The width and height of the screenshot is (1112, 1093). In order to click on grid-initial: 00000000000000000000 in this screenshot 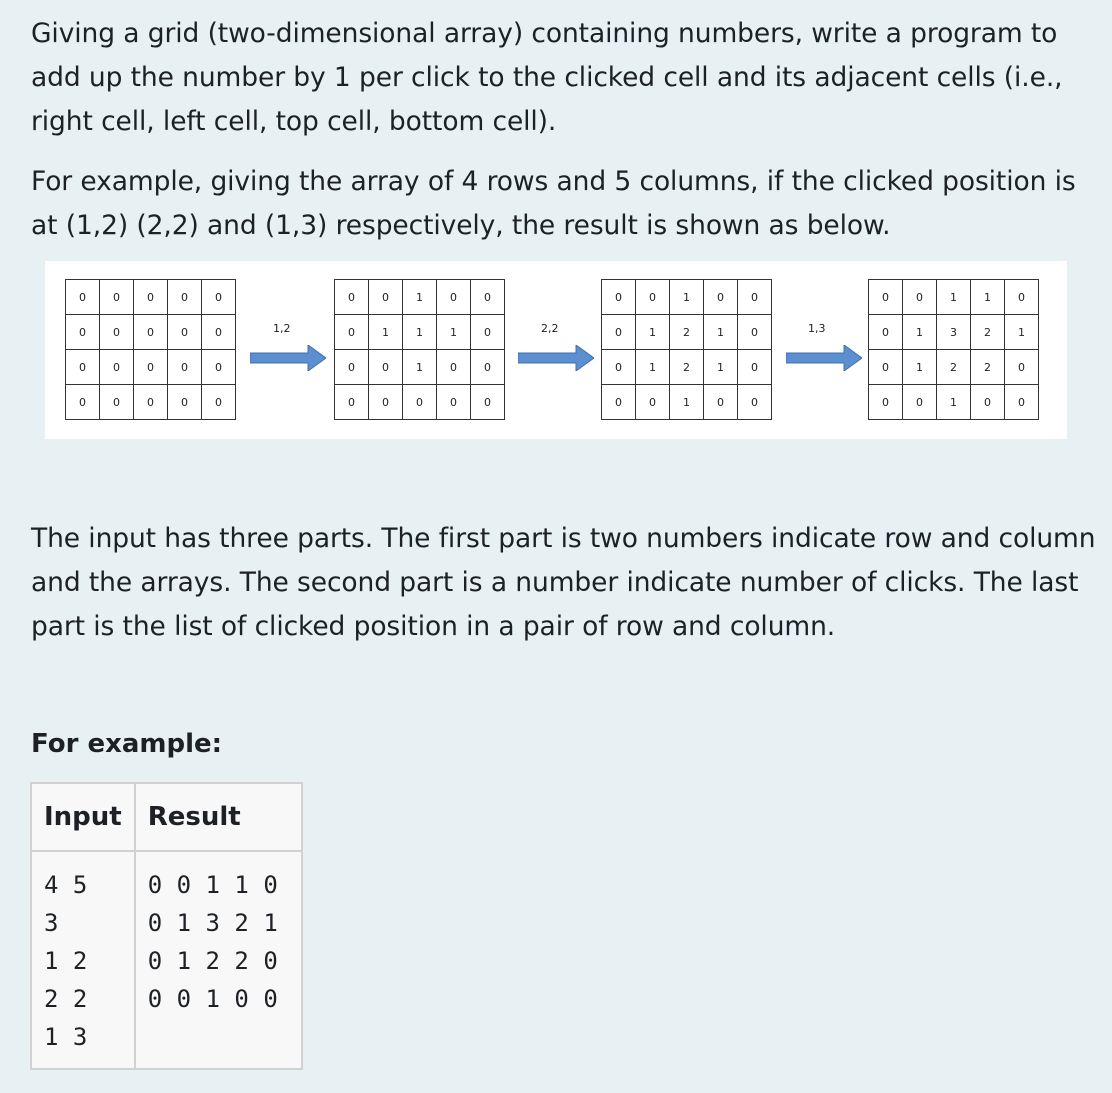, I will do `click(150, 349)`.